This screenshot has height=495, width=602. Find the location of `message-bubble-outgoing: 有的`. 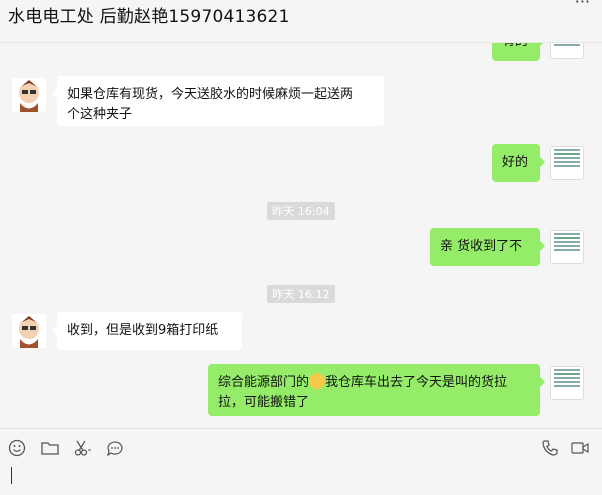

message-bubble-outgoing: 有的 is located at coordinates (518, 52).